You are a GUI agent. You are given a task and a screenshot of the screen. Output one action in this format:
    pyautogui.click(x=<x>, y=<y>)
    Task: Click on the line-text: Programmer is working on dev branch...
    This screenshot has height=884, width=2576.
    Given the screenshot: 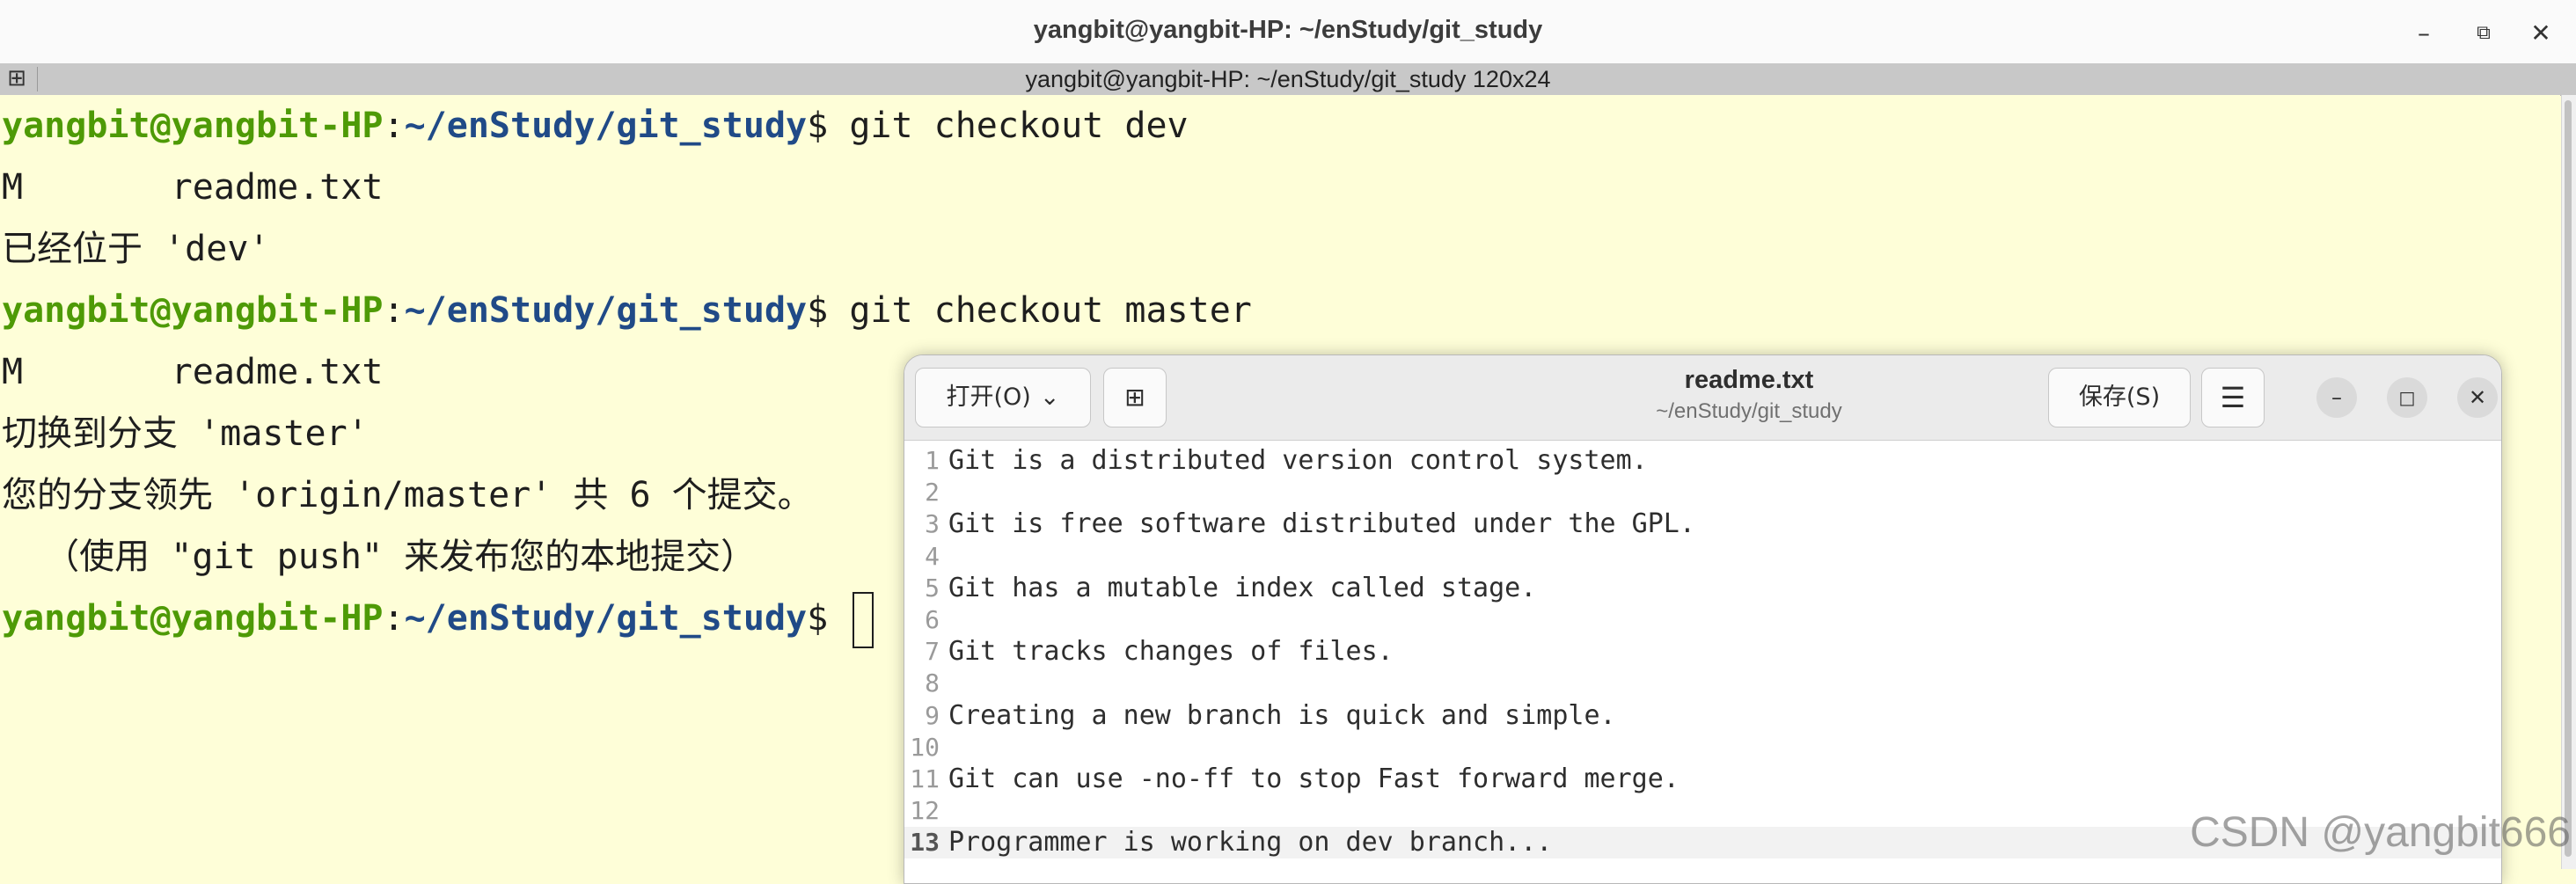 What is the action you would take?
    pyautogui.click(x=1250, y=842)
    